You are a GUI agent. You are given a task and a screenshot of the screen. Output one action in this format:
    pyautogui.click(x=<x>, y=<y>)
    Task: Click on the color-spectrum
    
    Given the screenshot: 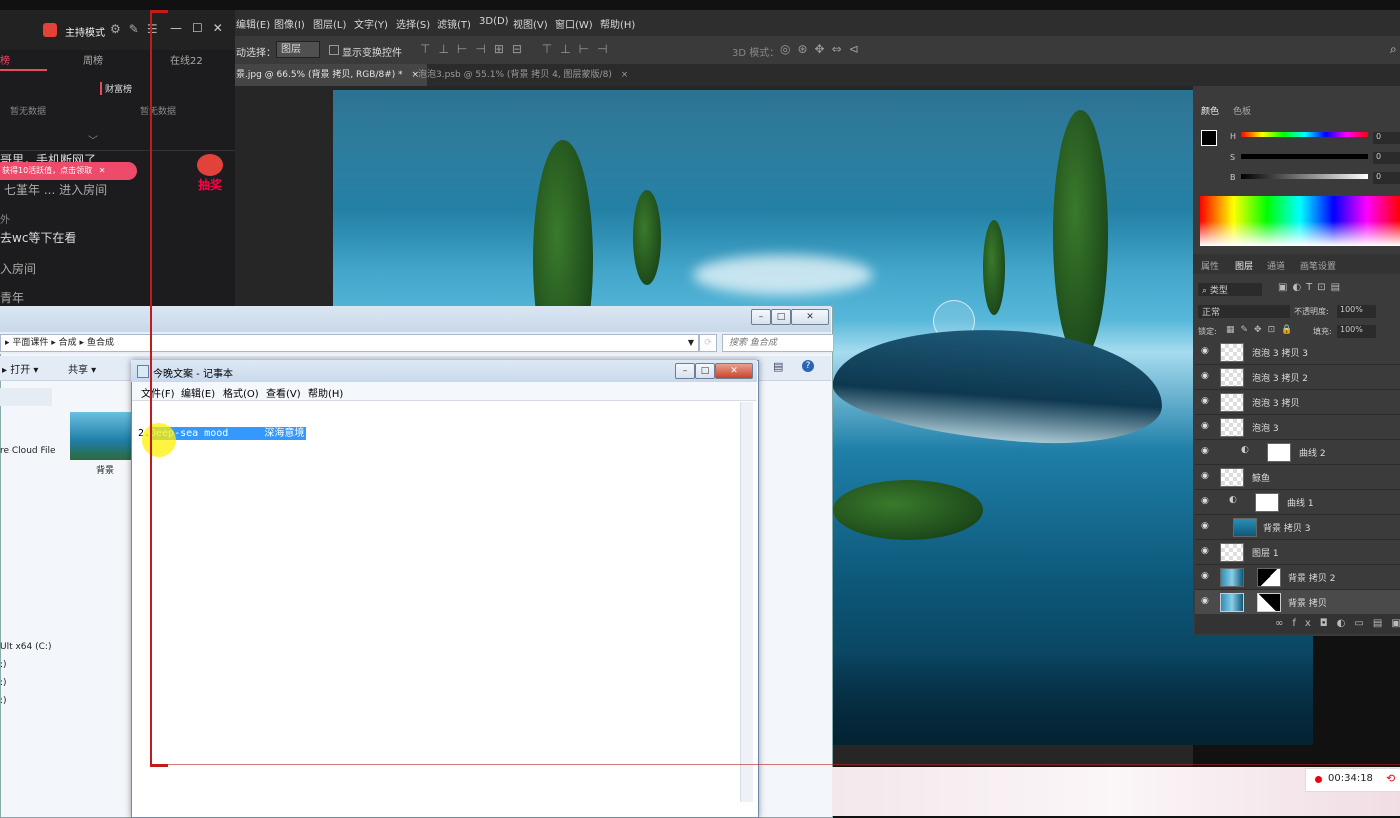 What is the action you would take?
    pyautogui.click(x=1300, y=221)
    